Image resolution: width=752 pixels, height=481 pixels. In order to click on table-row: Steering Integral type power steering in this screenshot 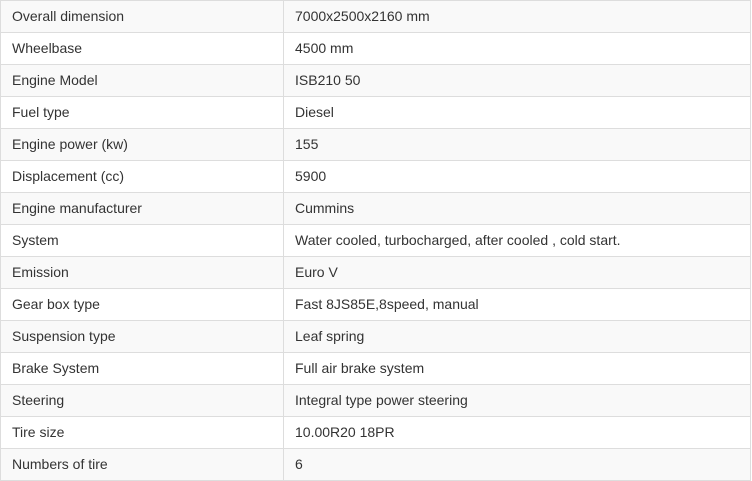, I will do `click(375, 400)`.